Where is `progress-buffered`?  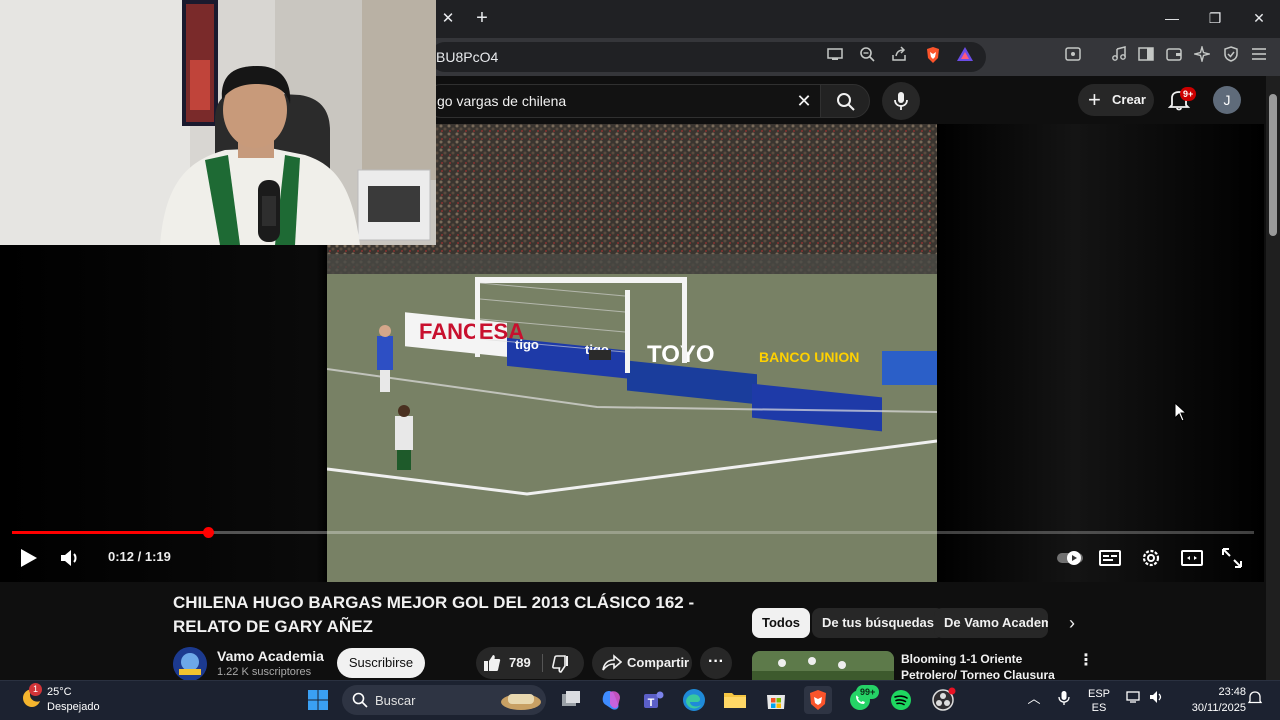
progress-buffered is located at coordinates (360, 532).